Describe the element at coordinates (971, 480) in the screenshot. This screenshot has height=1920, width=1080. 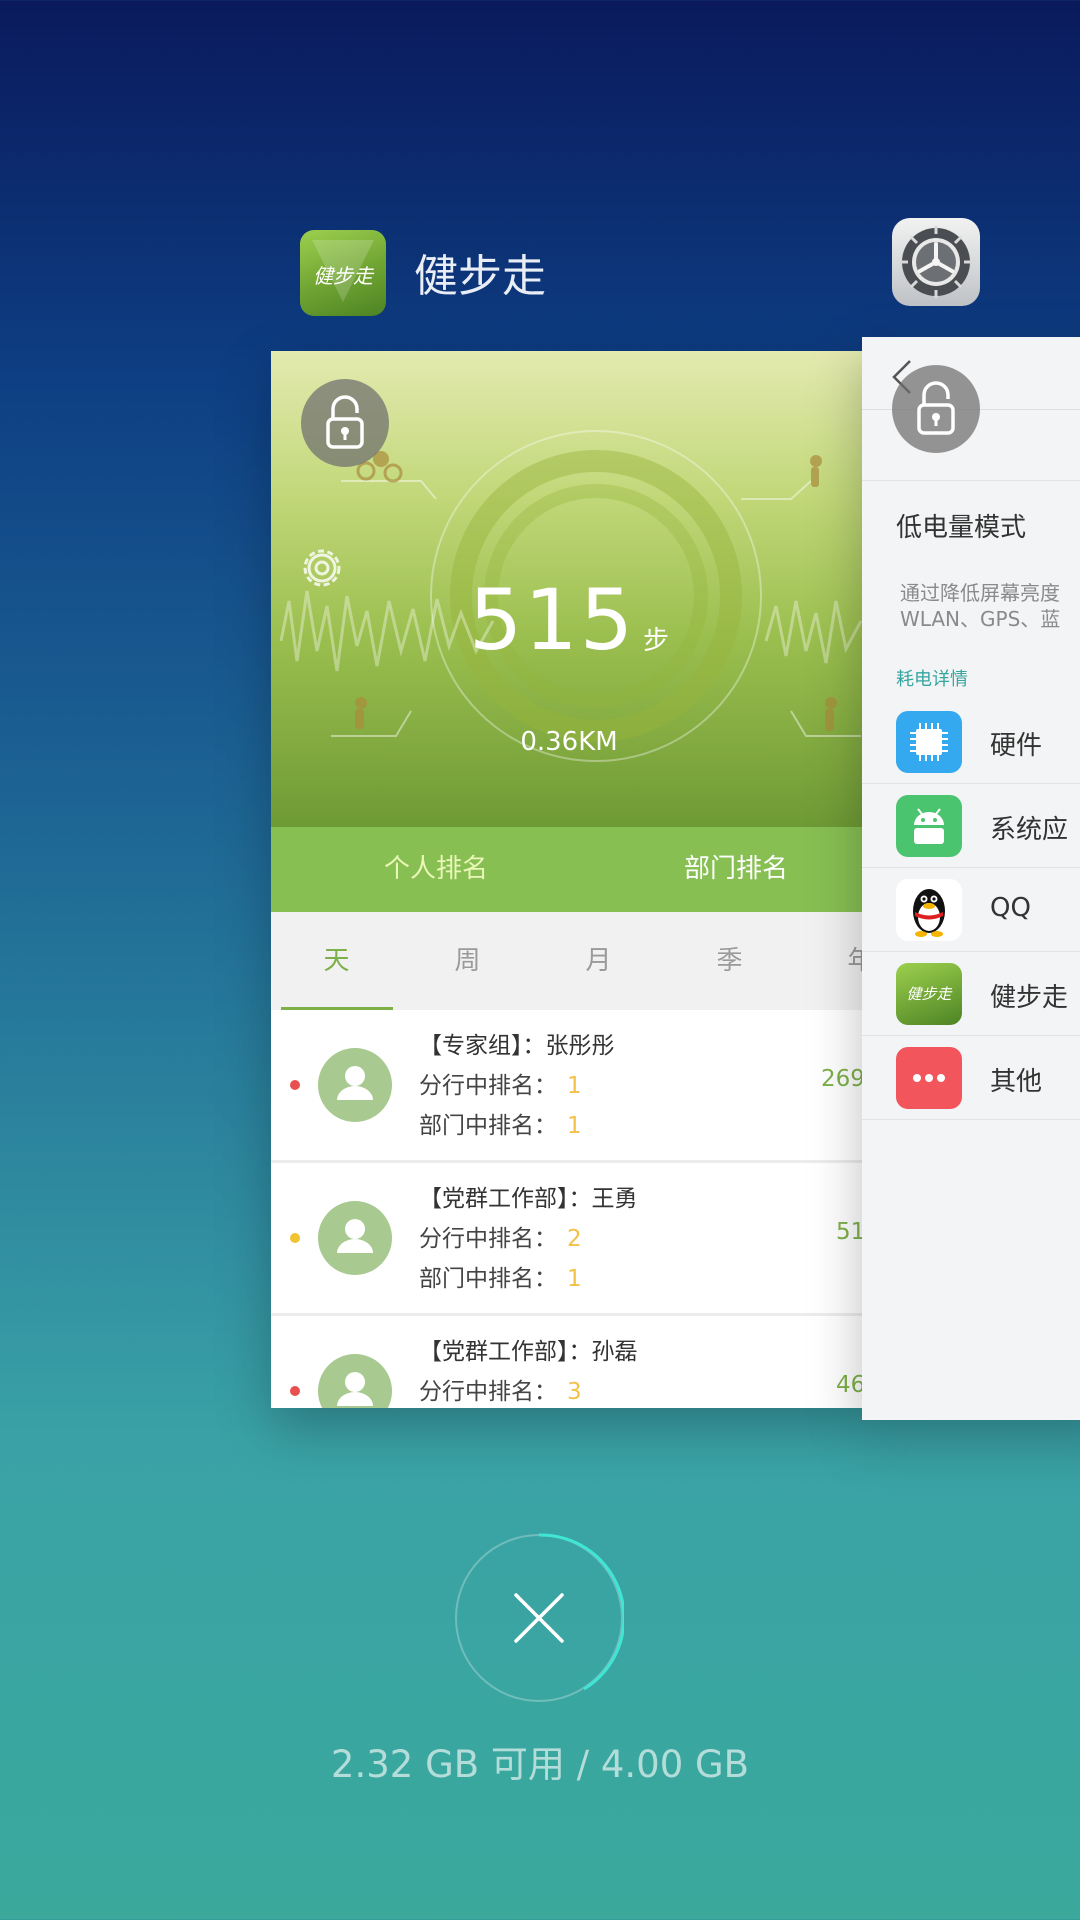
I see `divider` at that location.